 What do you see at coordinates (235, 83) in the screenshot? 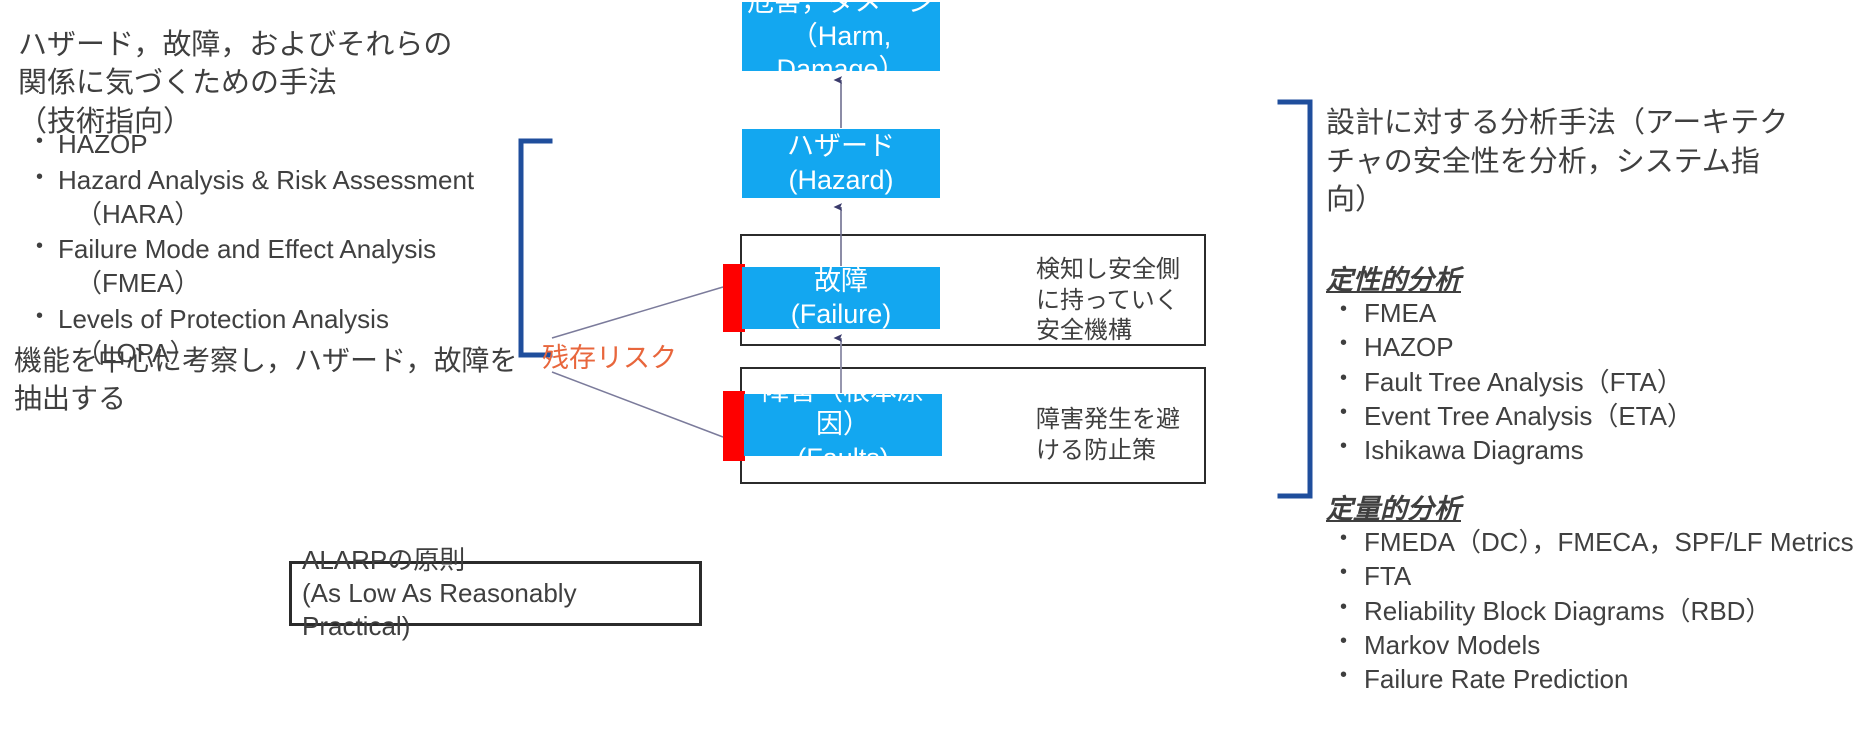
I see `left-heading-text: ハザード，故障，およびそれらの 関係に気づくための手法 （技術指向）` at bounding box center [235, 83].